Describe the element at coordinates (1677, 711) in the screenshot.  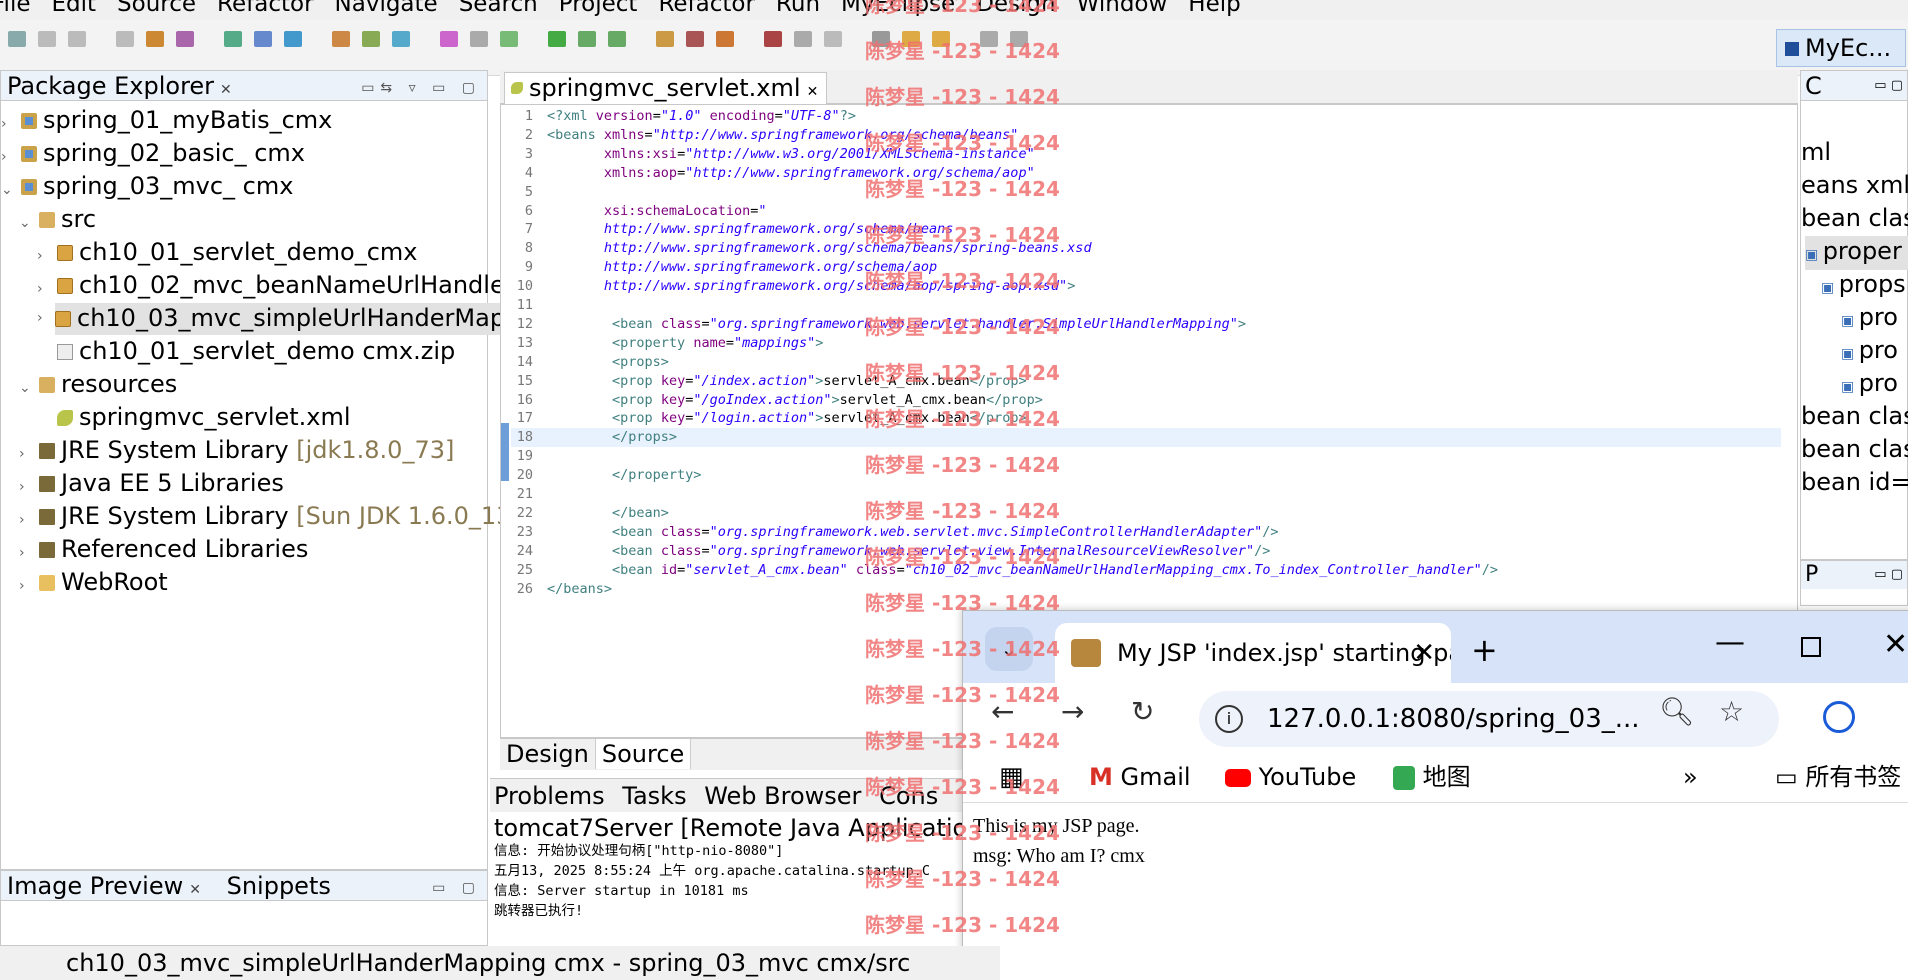
I see `zoom-icon: 🔍︎` at that location.